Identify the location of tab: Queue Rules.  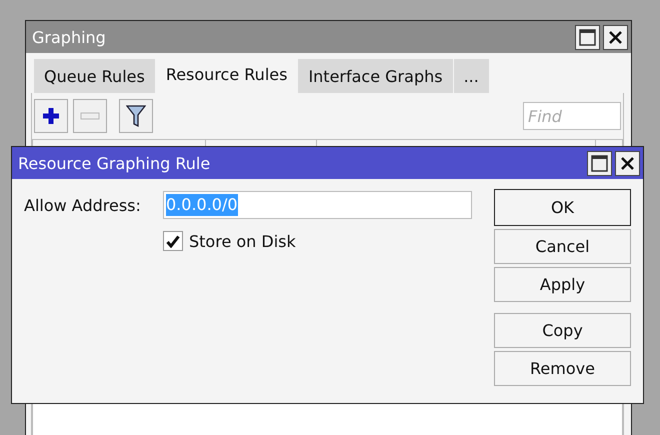
(94, 76).